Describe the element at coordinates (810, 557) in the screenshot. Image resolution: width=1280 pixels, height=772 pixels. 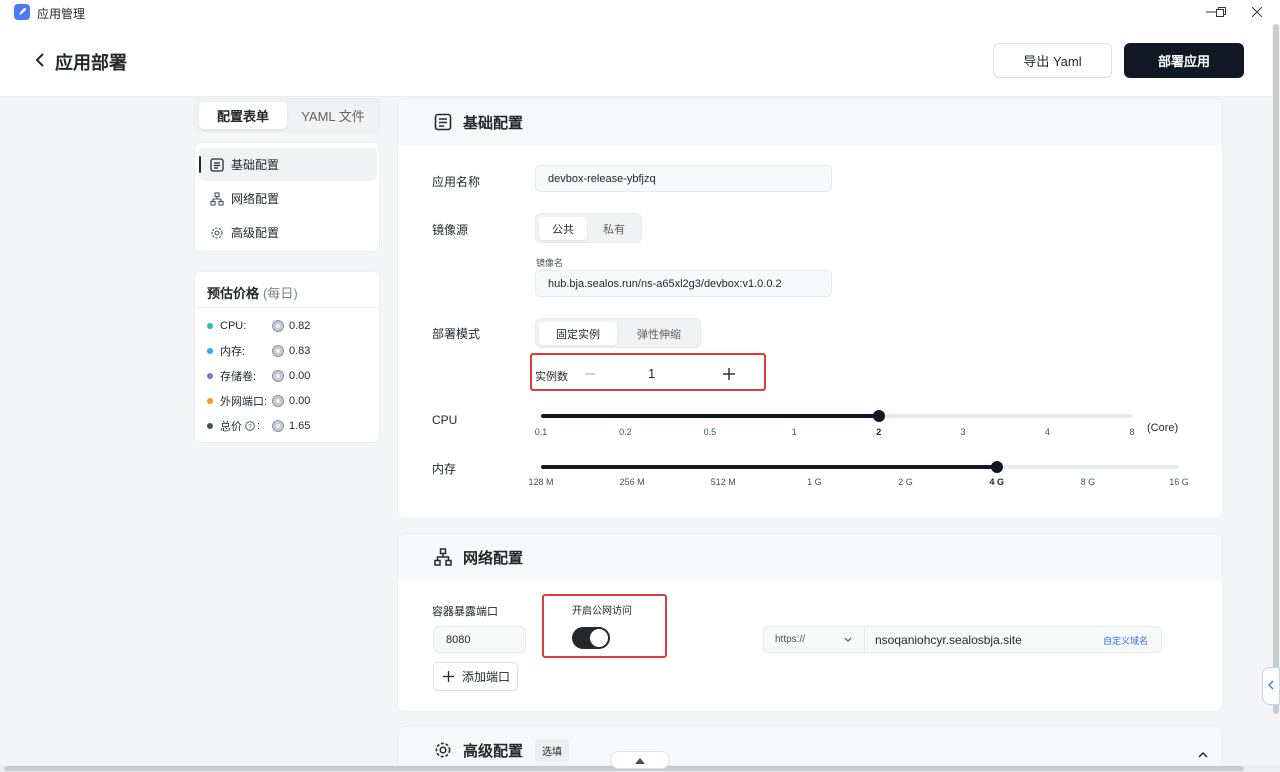
I see `network-config-header: 网络配置` at that location.